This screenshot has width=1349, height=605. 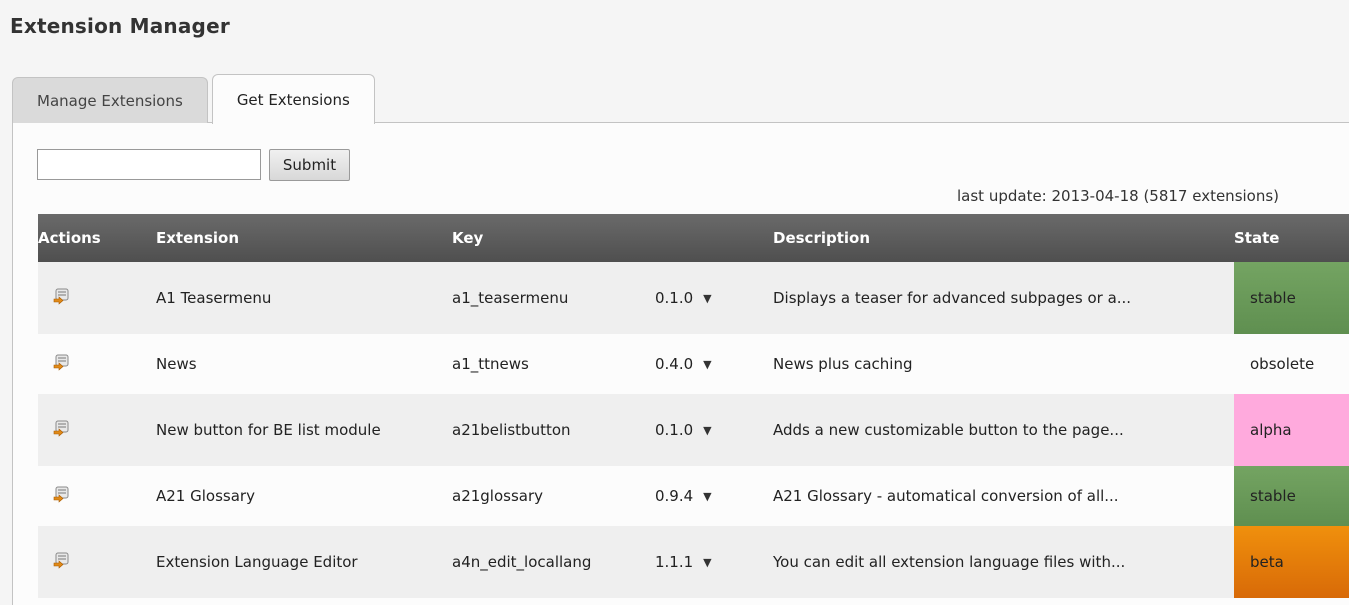 I want to click on extension-name-cell: New button for BE list module, so click(x=304, y=430).